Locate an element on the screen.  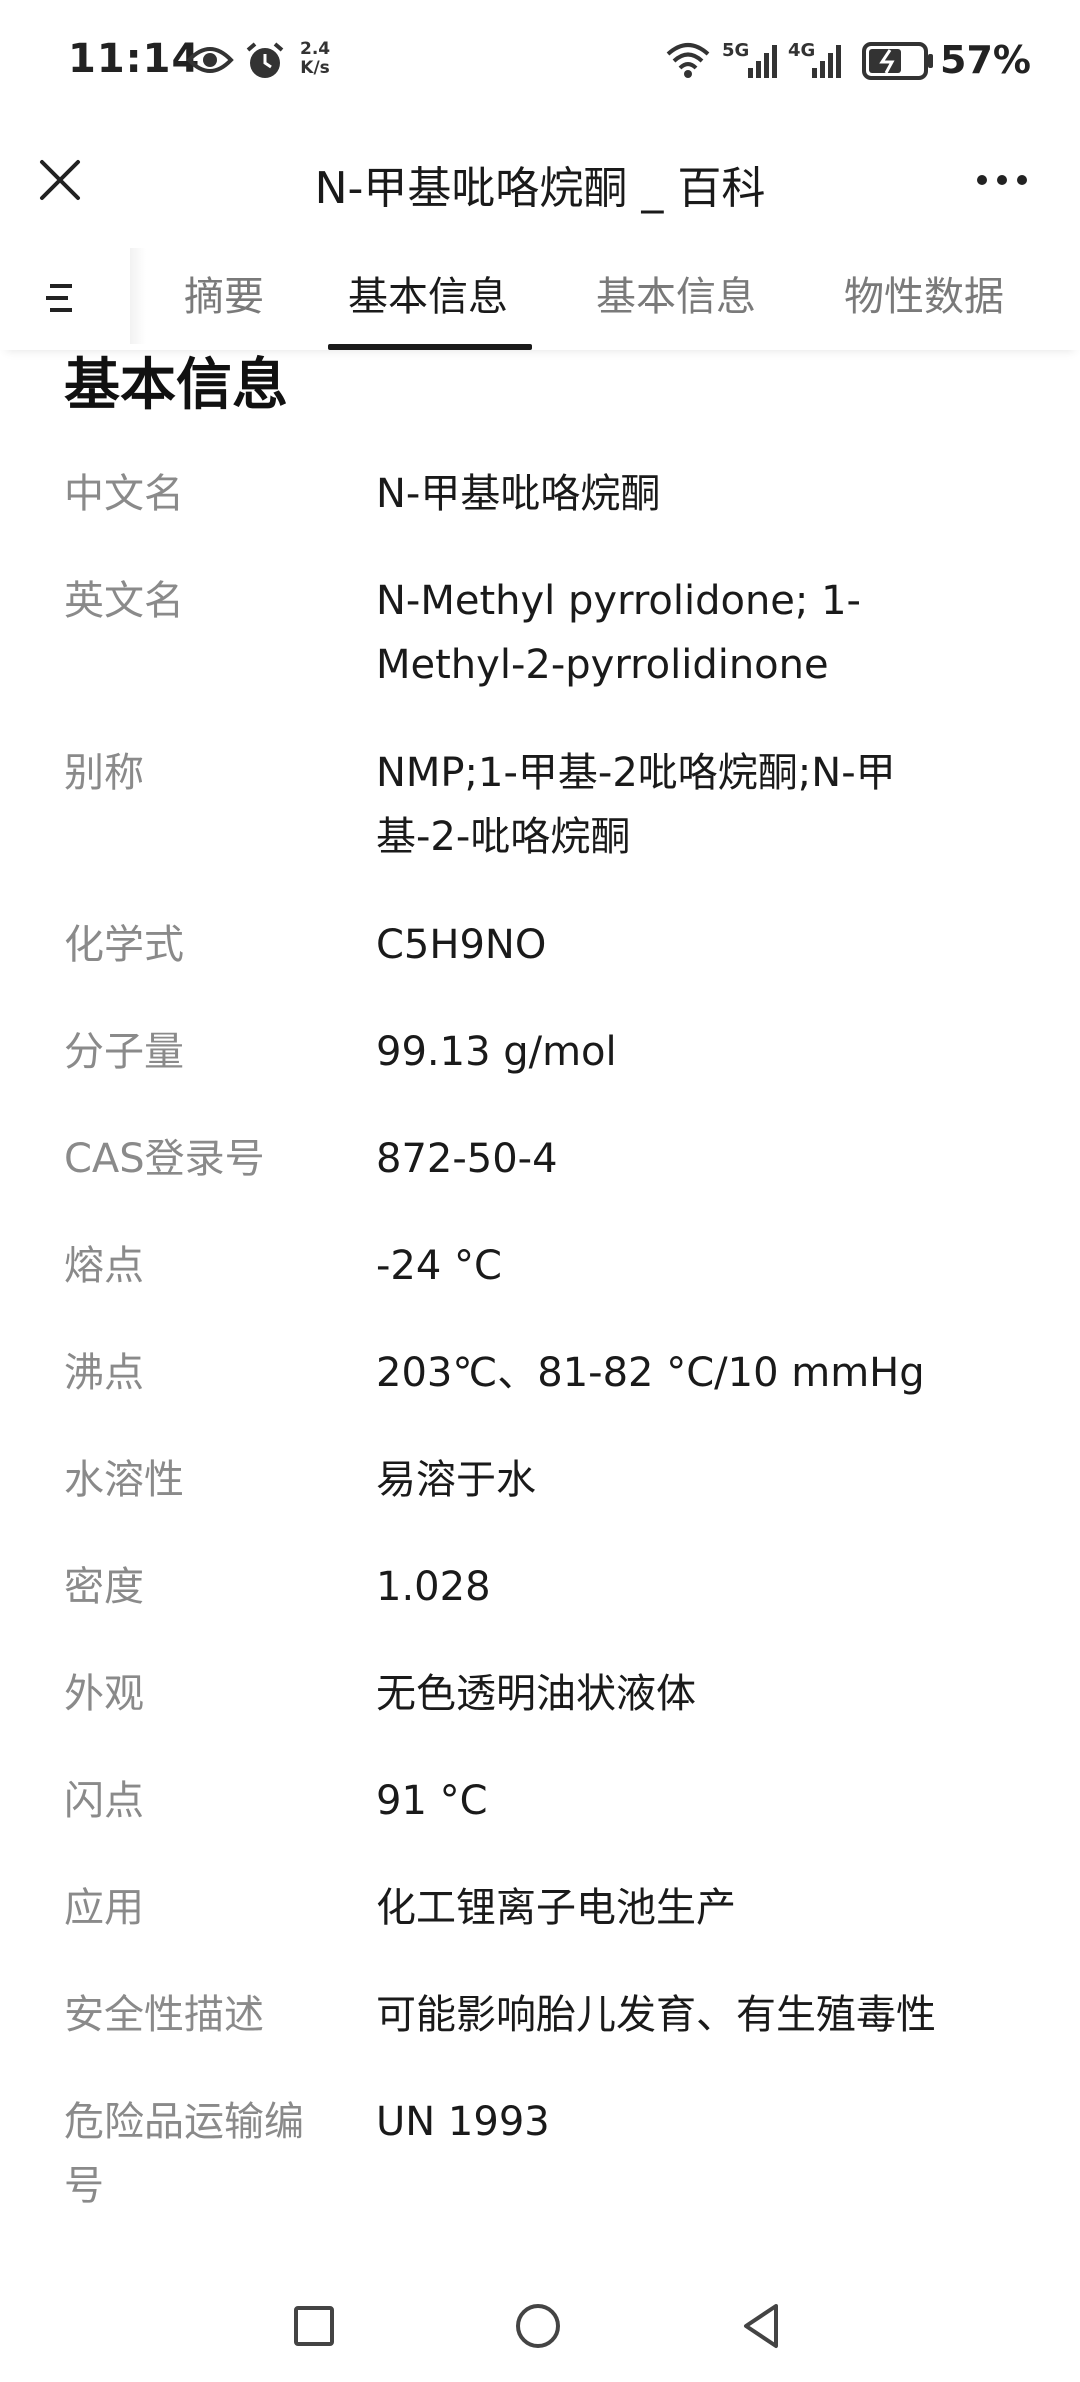
row-value: 无色透明油状液体 is located at coordinates (536, 1694).